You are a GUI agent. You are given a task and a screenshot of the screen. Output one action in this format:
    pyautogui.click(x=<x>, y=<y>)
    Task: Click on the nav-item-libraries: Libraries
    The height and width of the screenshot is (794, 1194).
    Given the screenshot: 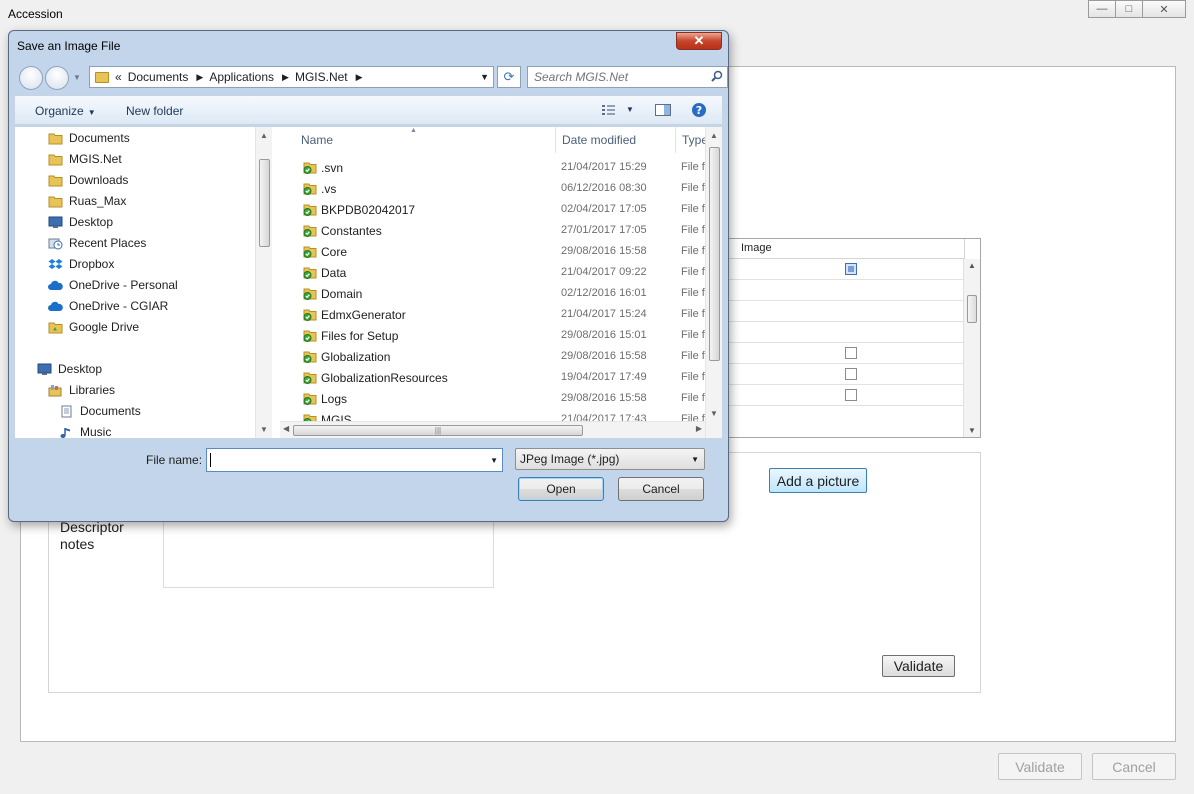 What is the action you would take?
    pyautogui.click(x=81, y=390)
    